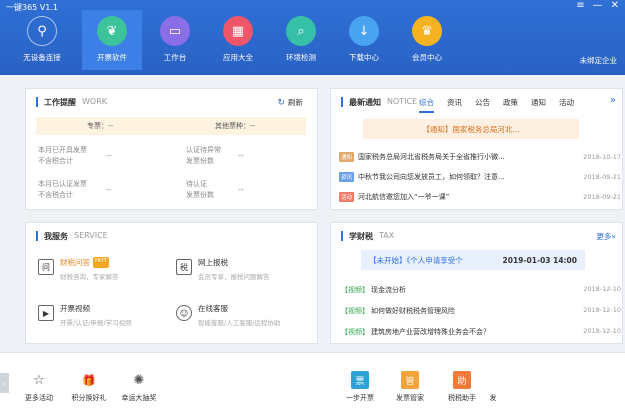 This screenshot has width=625, height=415. Describe the element at coordinates (462, 380) in the screenshot. I see `assistant-icon: 助` at that location.